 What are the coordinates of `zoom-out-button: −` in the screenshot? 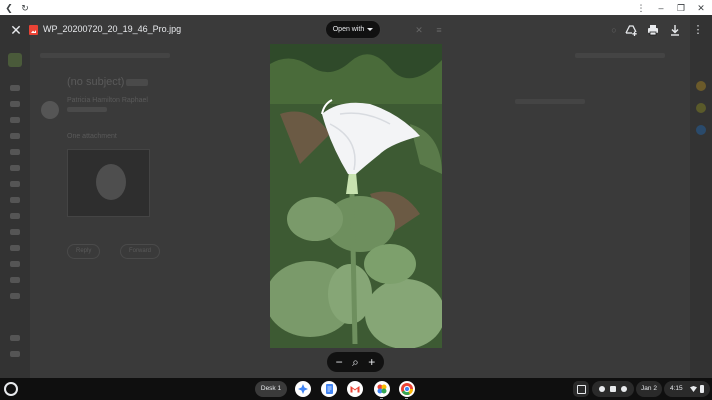 It's located at (339, 362).